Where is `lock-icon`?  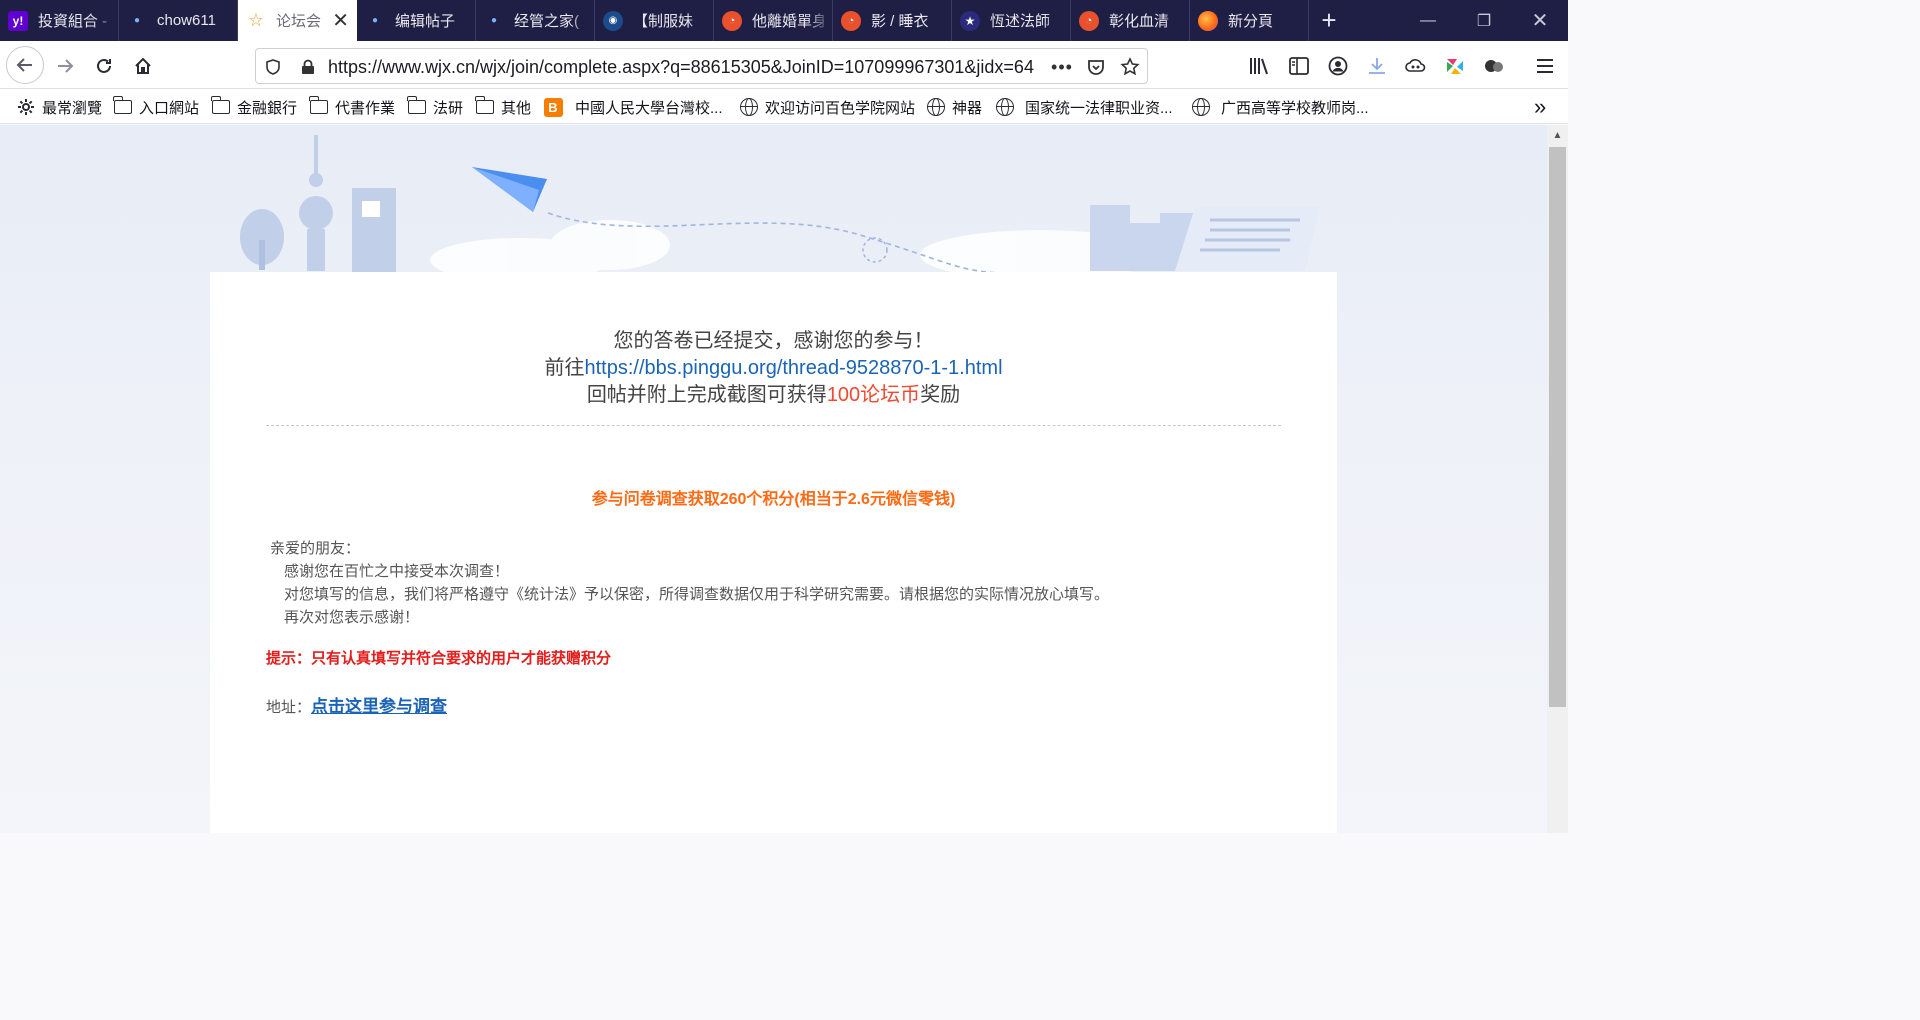 lock-icon is located at coordinates (308, 67).